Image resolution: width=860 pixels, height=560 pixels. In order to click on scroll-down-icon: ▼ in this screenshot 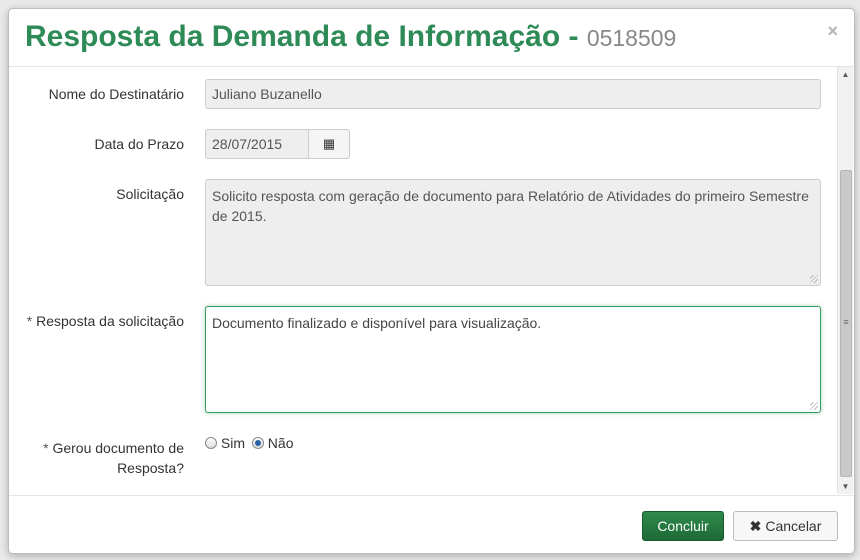, I will do `click(845, 486)`.